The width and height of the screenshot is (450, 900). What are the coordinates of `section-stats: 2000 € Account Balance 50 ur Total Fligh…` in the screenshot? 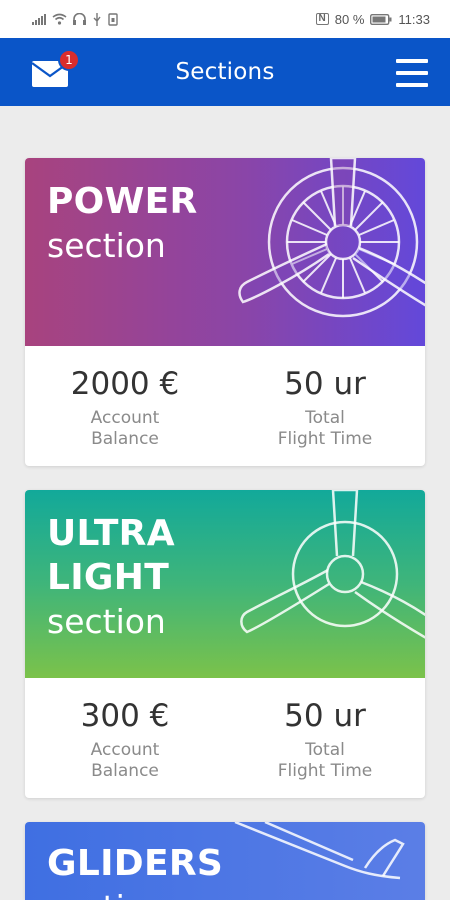 It's located at (225, 406).